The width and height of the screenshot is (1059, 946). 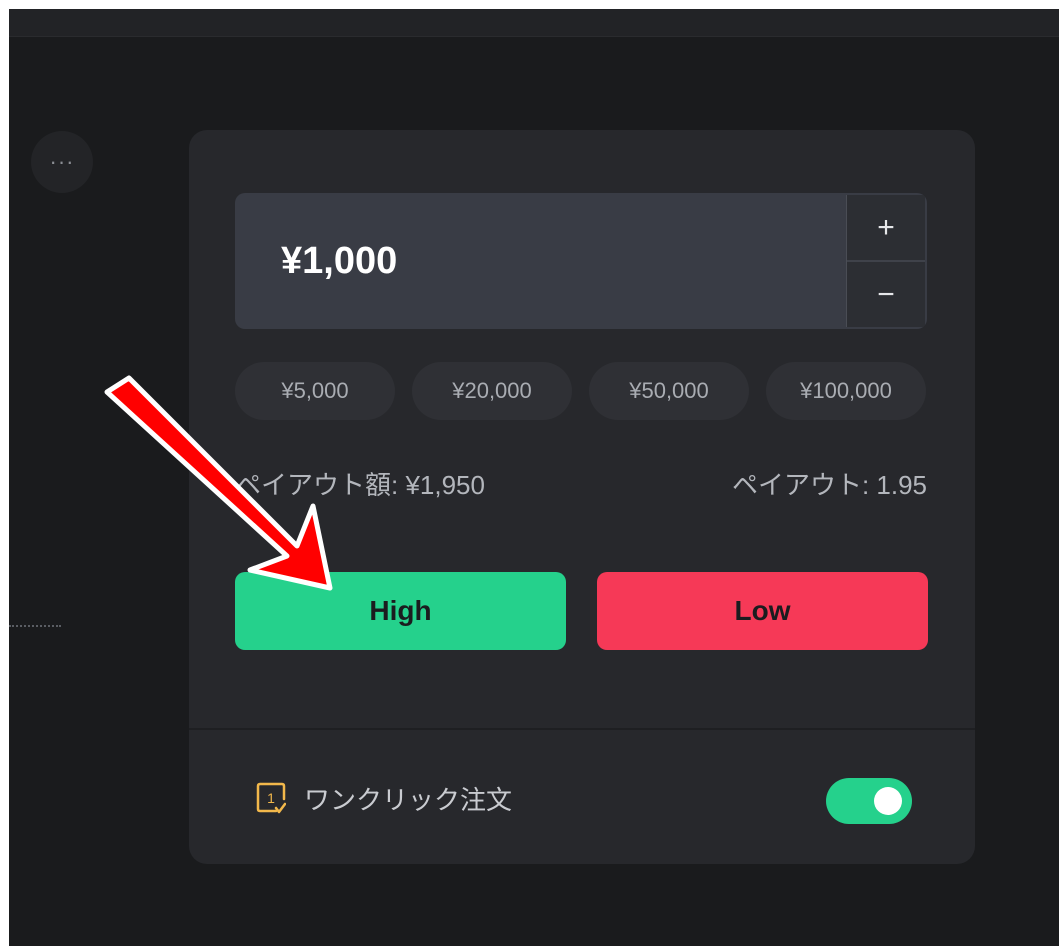 I want to click on low-button: Low, so click(x=762, y=611).